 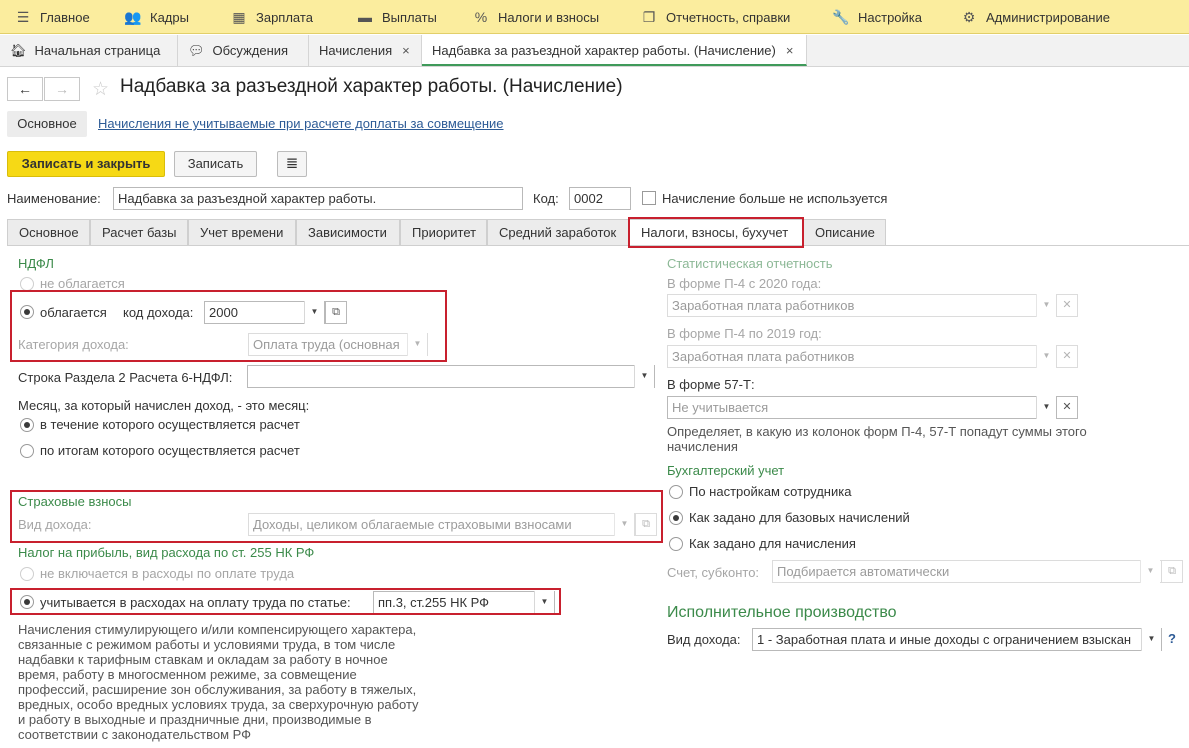 I want to click on accounting-option2-radio, so click(x=676, y=518).